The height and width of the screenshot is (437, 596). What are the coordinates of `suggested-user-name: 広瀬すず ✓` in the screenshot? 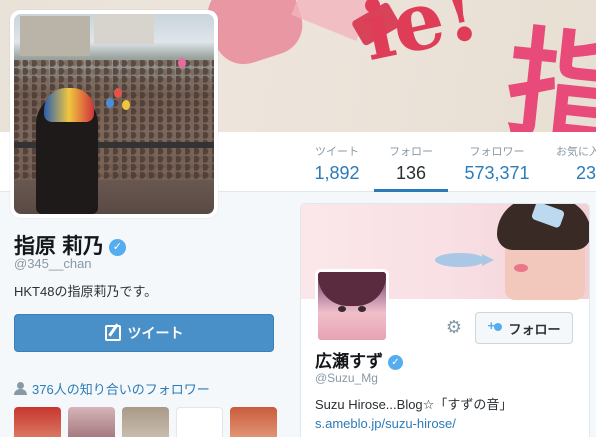 It's located at (359, 359).